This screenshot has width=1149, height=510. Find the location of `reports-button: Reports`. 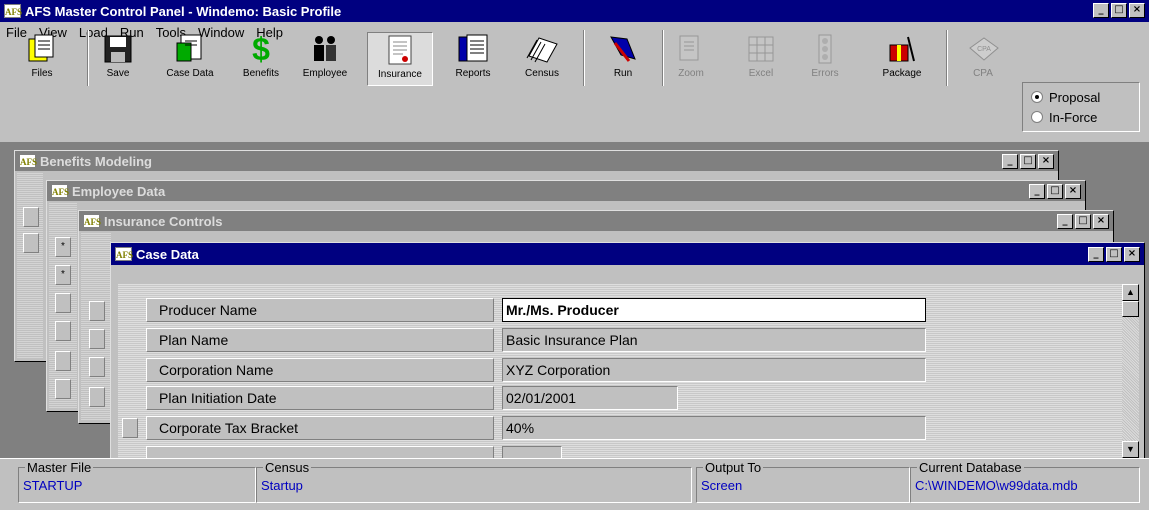

reports-button: Reports is located at coordinates (473, 59).